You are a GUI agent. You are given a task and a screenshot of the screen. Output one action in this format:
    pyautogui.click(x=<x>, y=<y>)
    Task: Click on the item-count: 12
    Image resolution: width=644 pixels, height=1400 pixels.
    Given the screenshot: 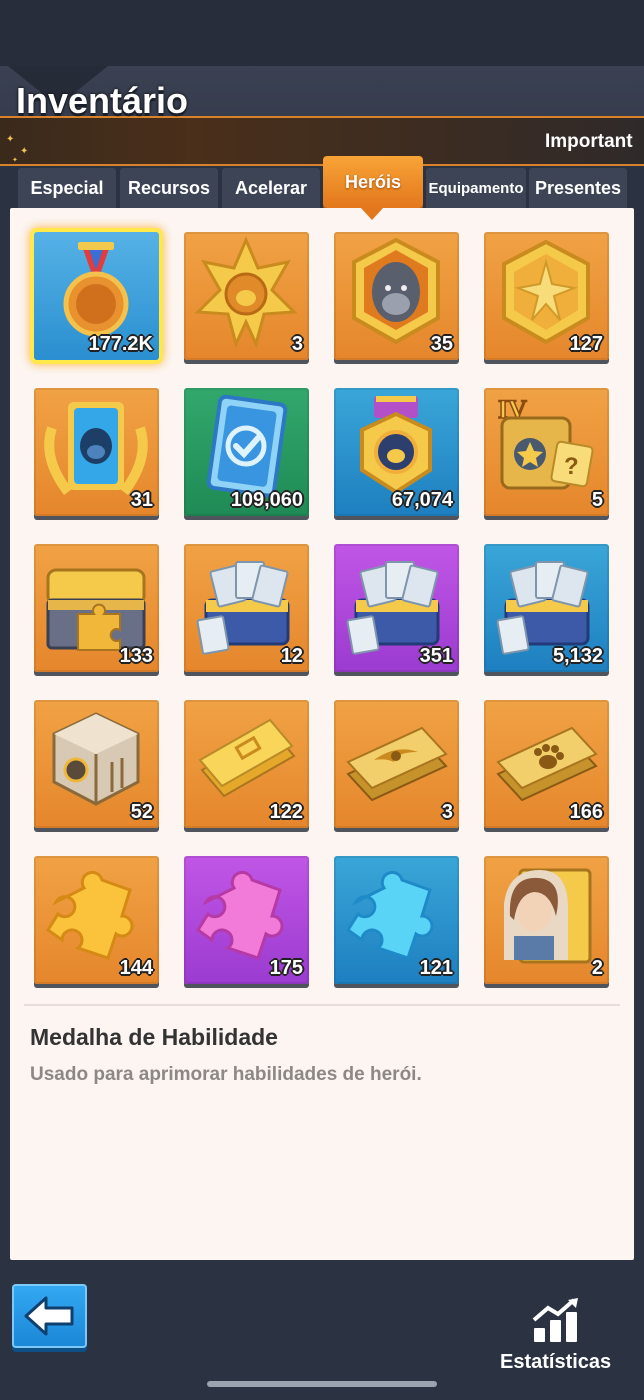 What is the action you would take?
    pyautogui.click(x=291, y=656)
    